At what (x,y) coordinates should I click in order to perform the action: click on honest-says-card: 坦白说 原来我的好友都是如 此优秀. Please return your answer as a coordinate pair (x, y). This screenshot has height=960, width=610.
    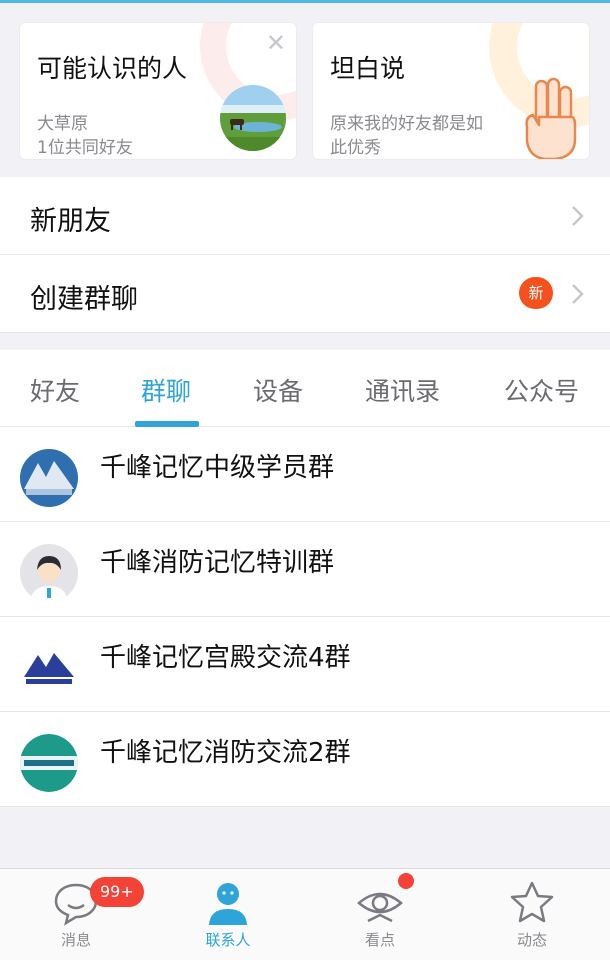
    Looking at the image, I should click on (451, 91).